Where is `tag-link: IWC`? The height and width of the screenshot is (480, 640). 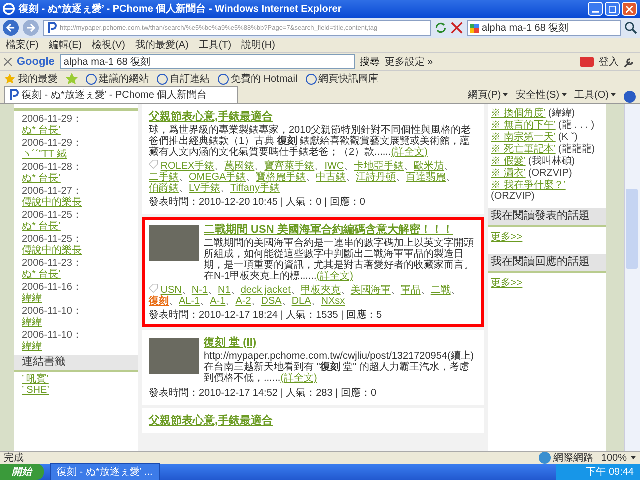
tag-link: IWC is located at coordinates (334, 166).